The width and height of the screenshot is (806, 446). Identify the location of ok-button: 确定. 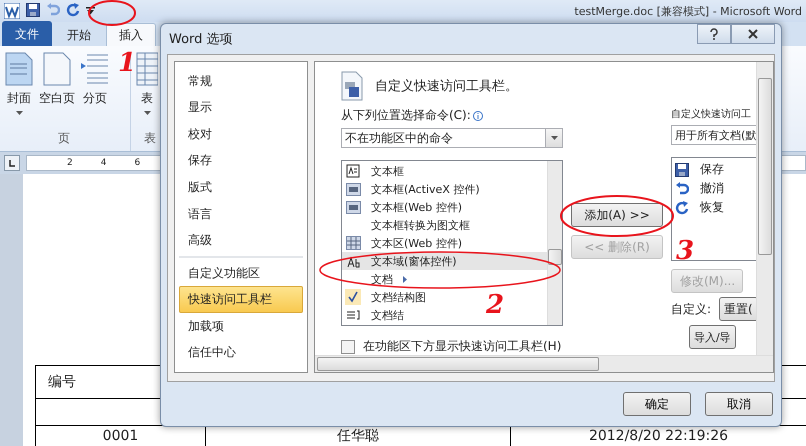
(657, 404).